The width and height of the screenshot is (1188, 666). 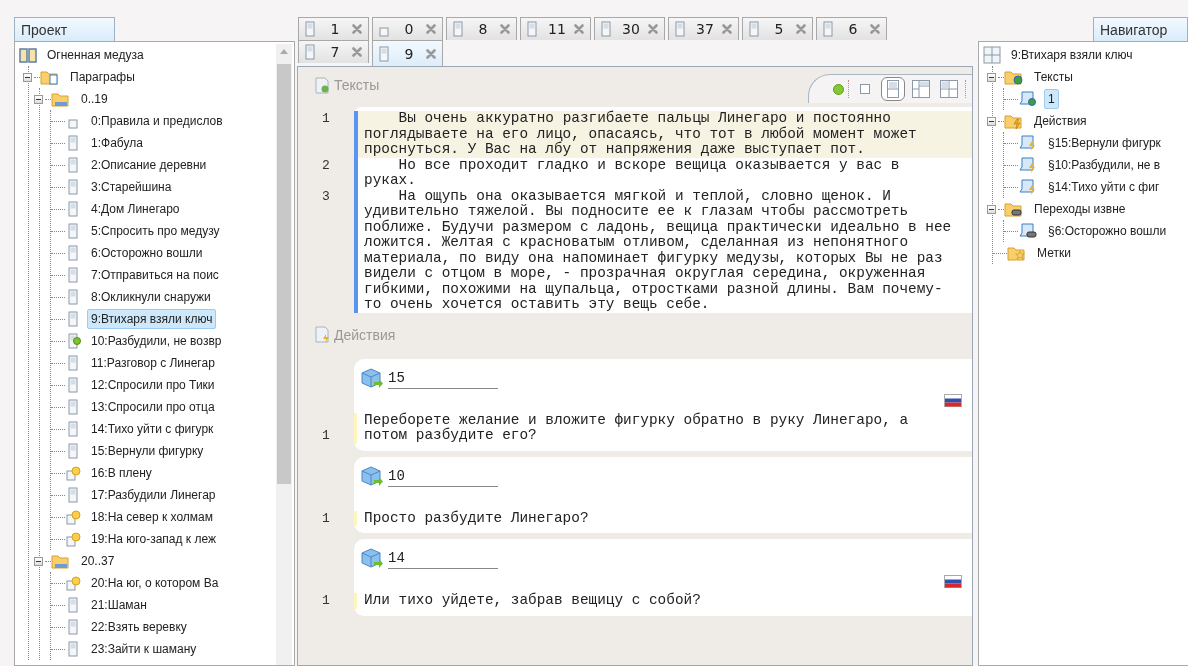 What do you see at coordinates (777, 28) in the screenshot?
I see `document-tab: 5` at bounding box center [777, 28].